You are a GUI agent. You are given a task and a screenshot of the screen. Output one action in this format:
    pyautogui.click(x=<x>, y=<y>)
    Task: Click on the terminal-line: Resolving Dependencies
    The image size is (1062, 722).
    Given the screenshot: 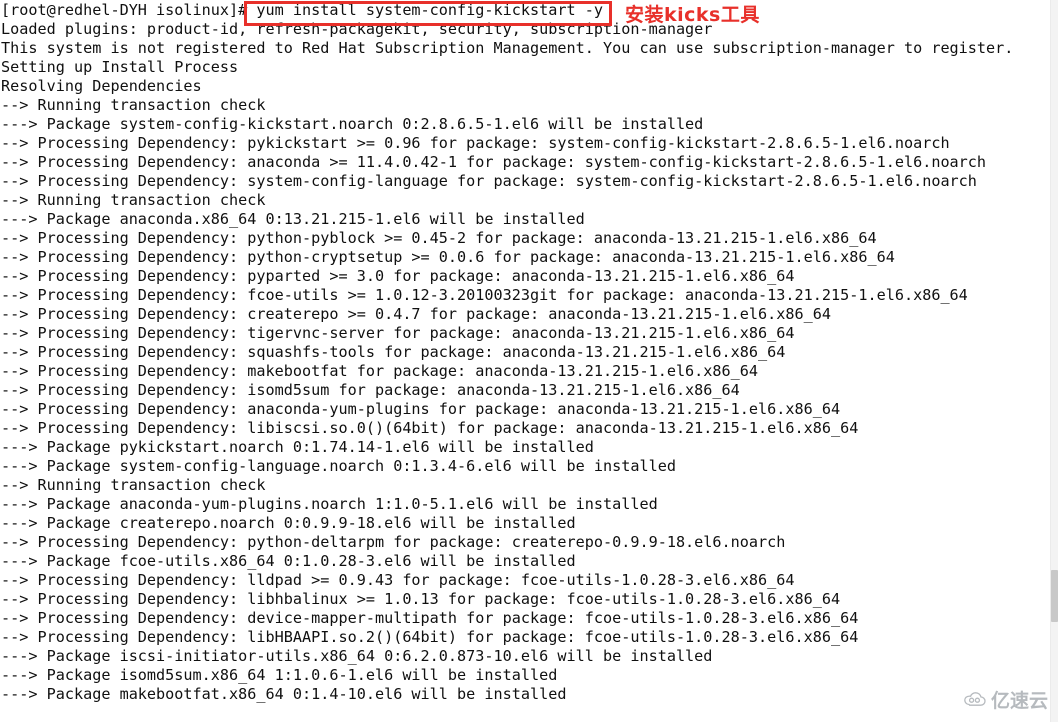 What is the action you would take?
    pyautogui.click(x=101, y=86)
    